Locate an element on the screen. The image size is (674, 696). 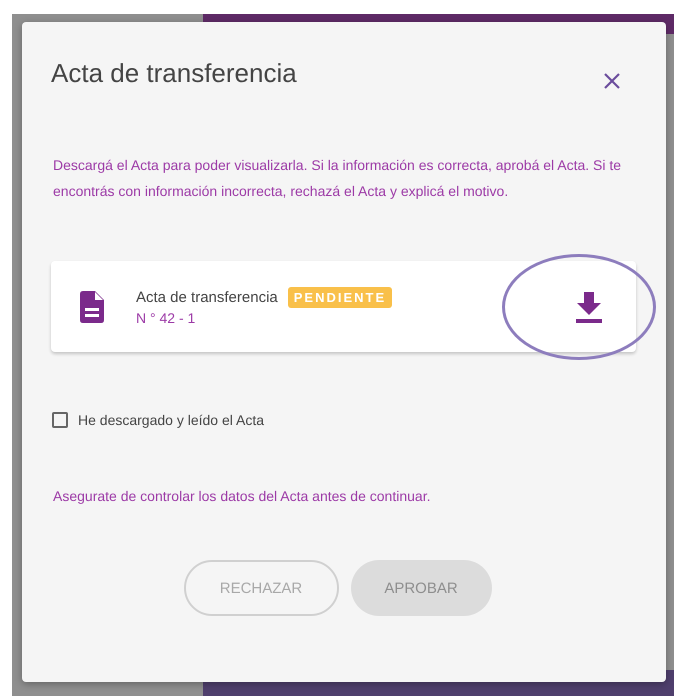
checkbox is located at coordinates (60, 420).